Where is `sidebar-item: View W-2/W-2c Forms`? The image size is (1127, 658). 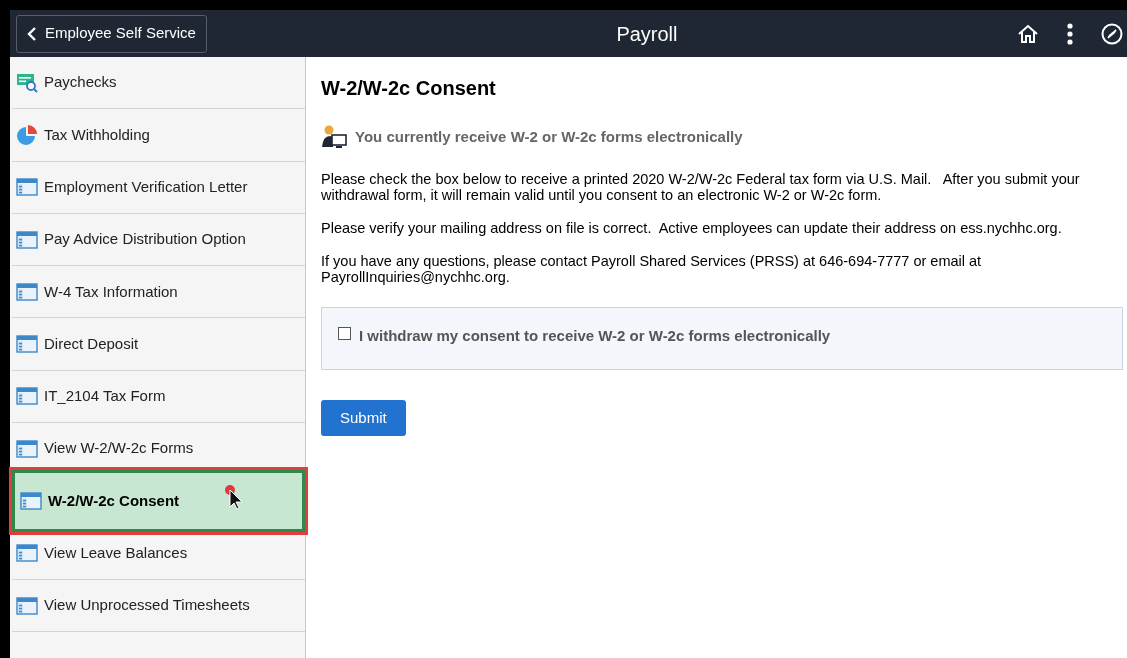 sidebar-item: View W-2/W-2c Forms is located at coordinates (158, 449).